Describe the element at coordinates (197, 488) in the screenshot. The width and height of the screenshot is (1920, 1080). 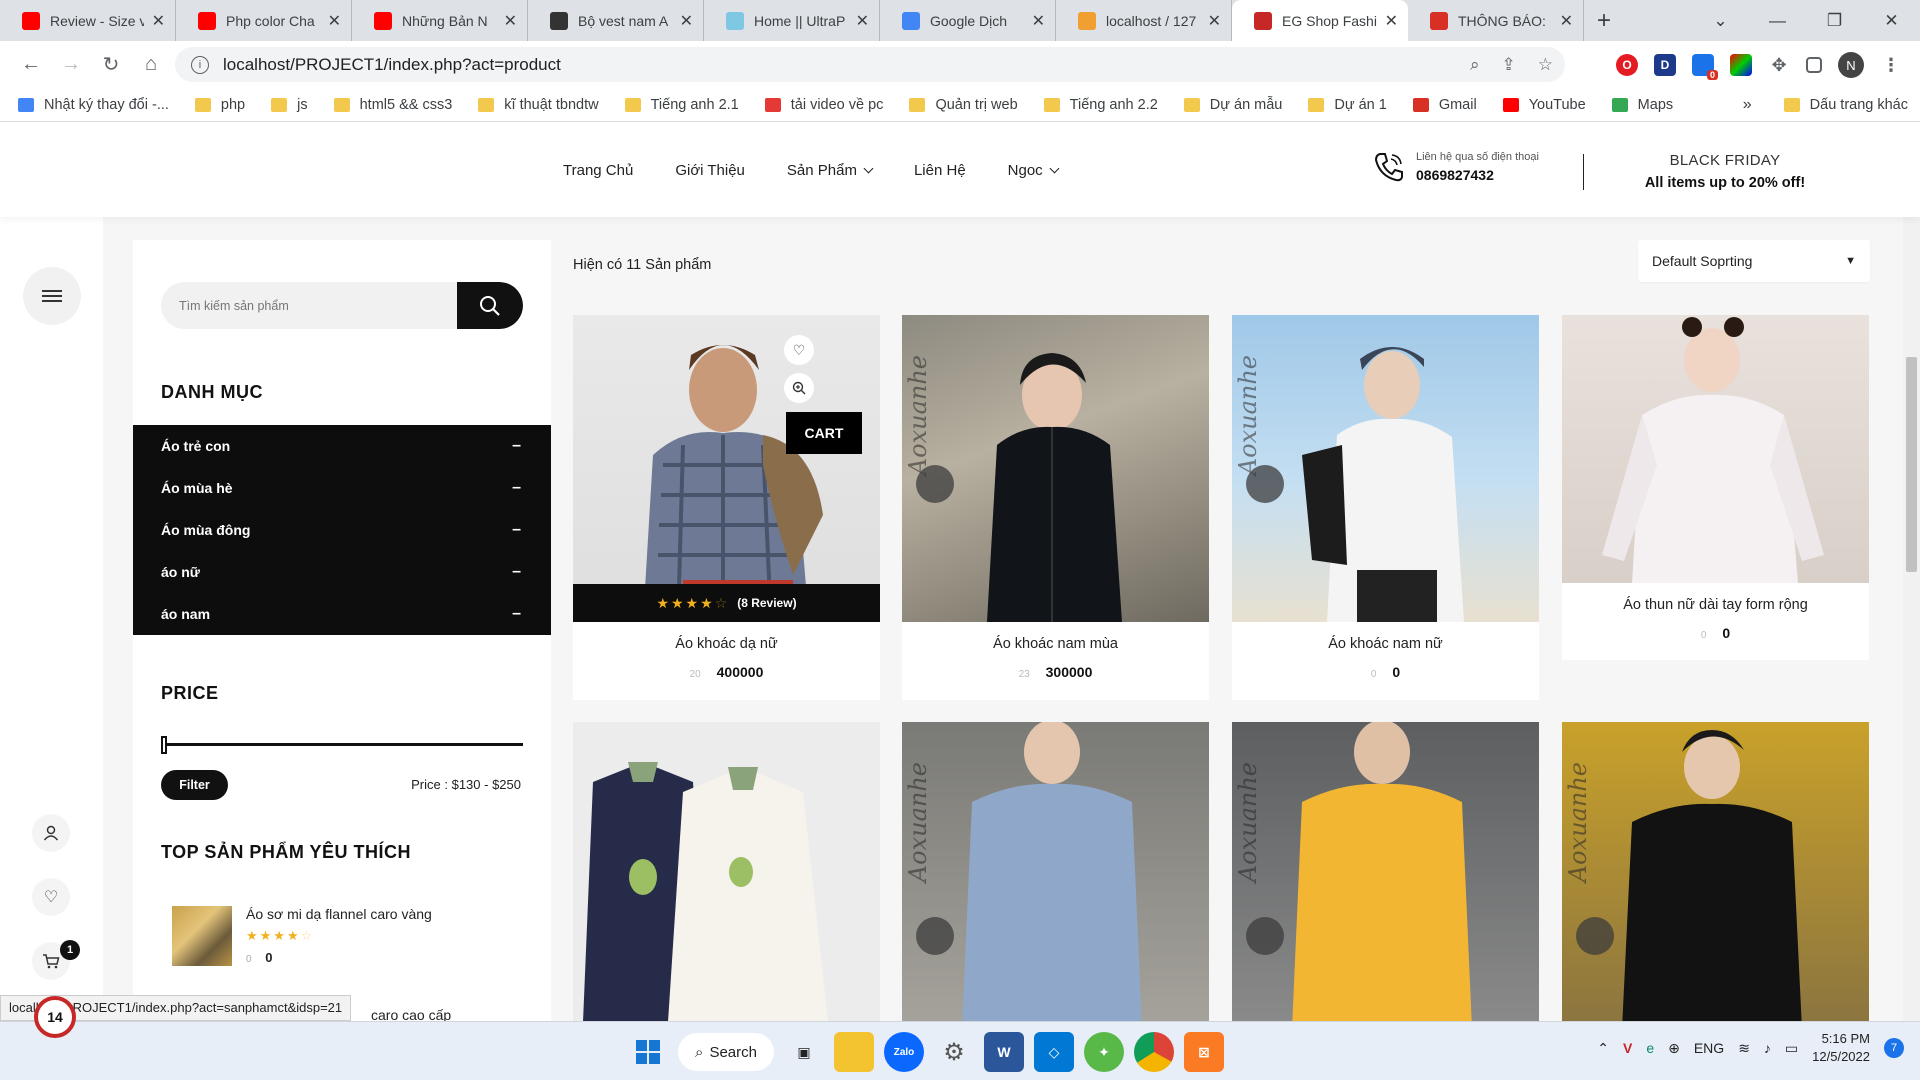
I see `category-label: Áo mùa hè` at that location.